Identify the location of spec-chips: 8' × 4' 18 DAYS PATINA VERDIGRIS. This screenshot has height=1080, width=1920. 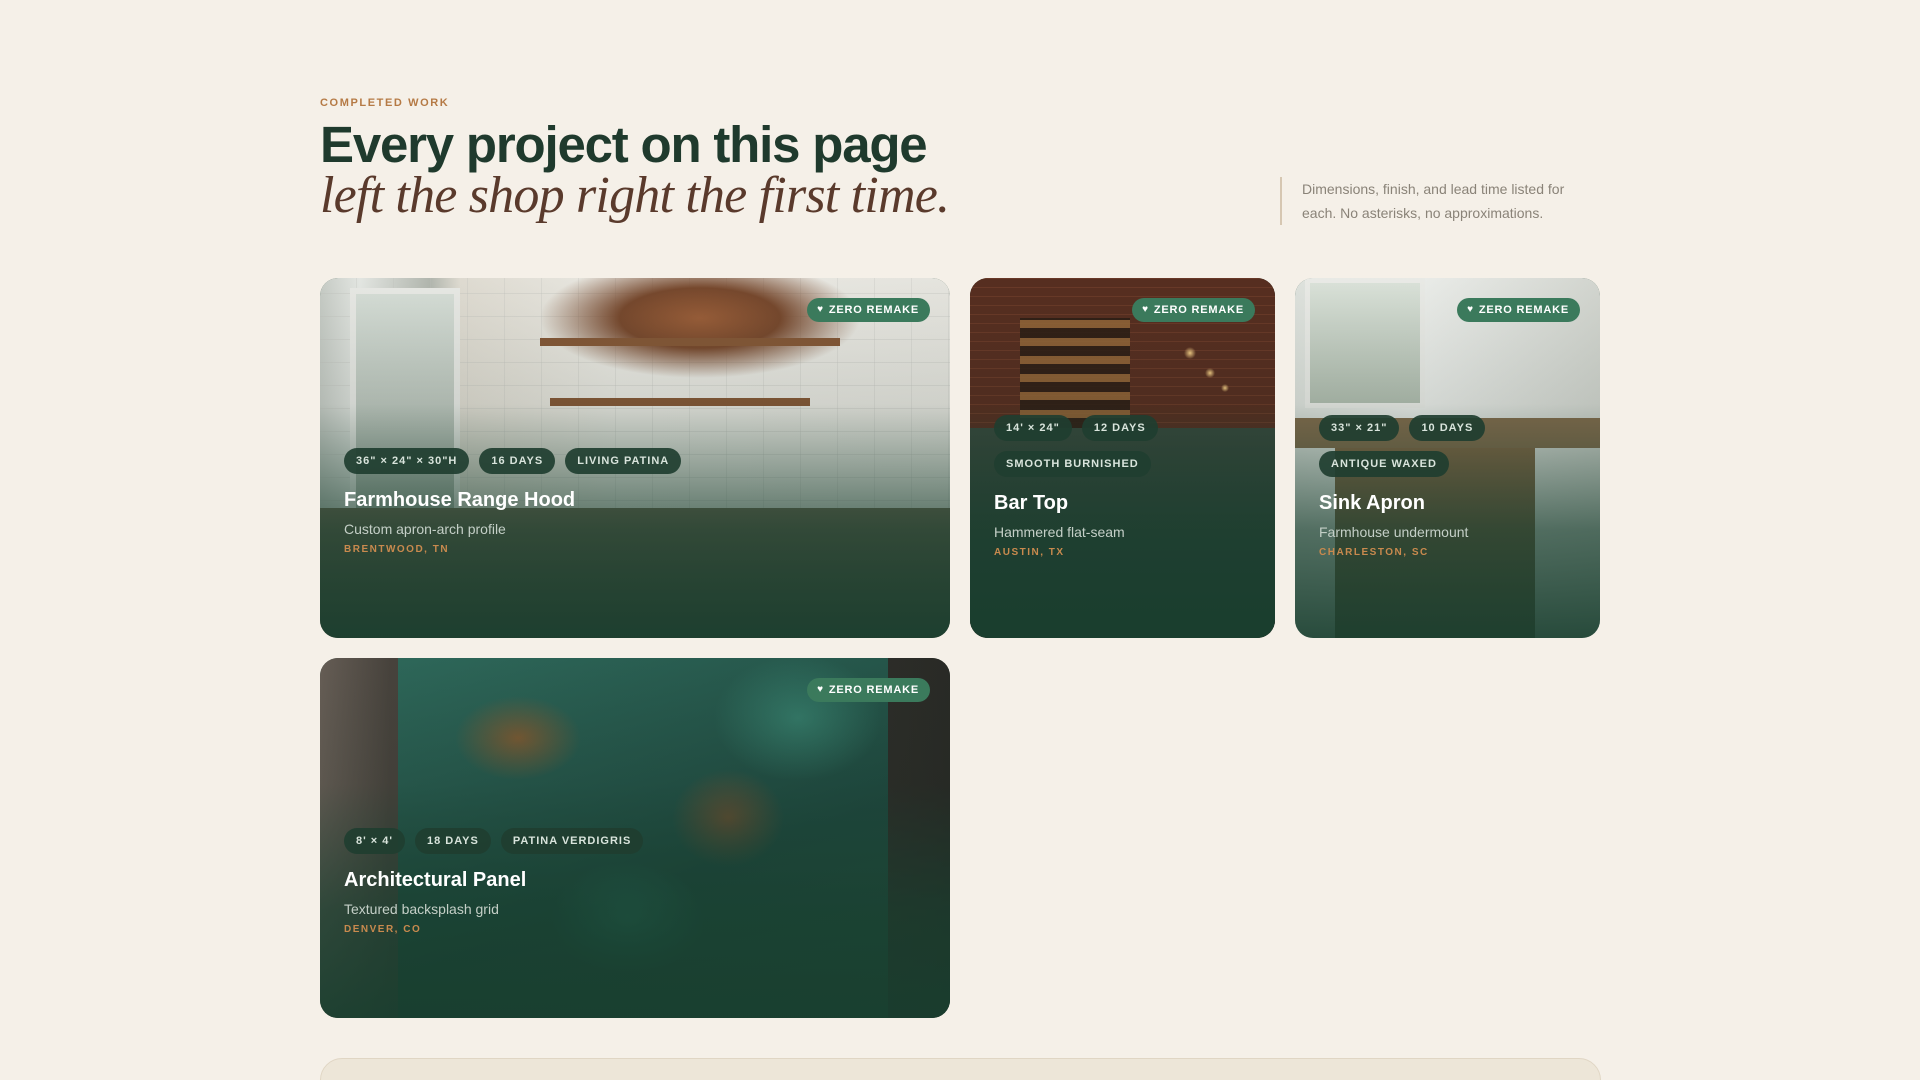
(635, 841).